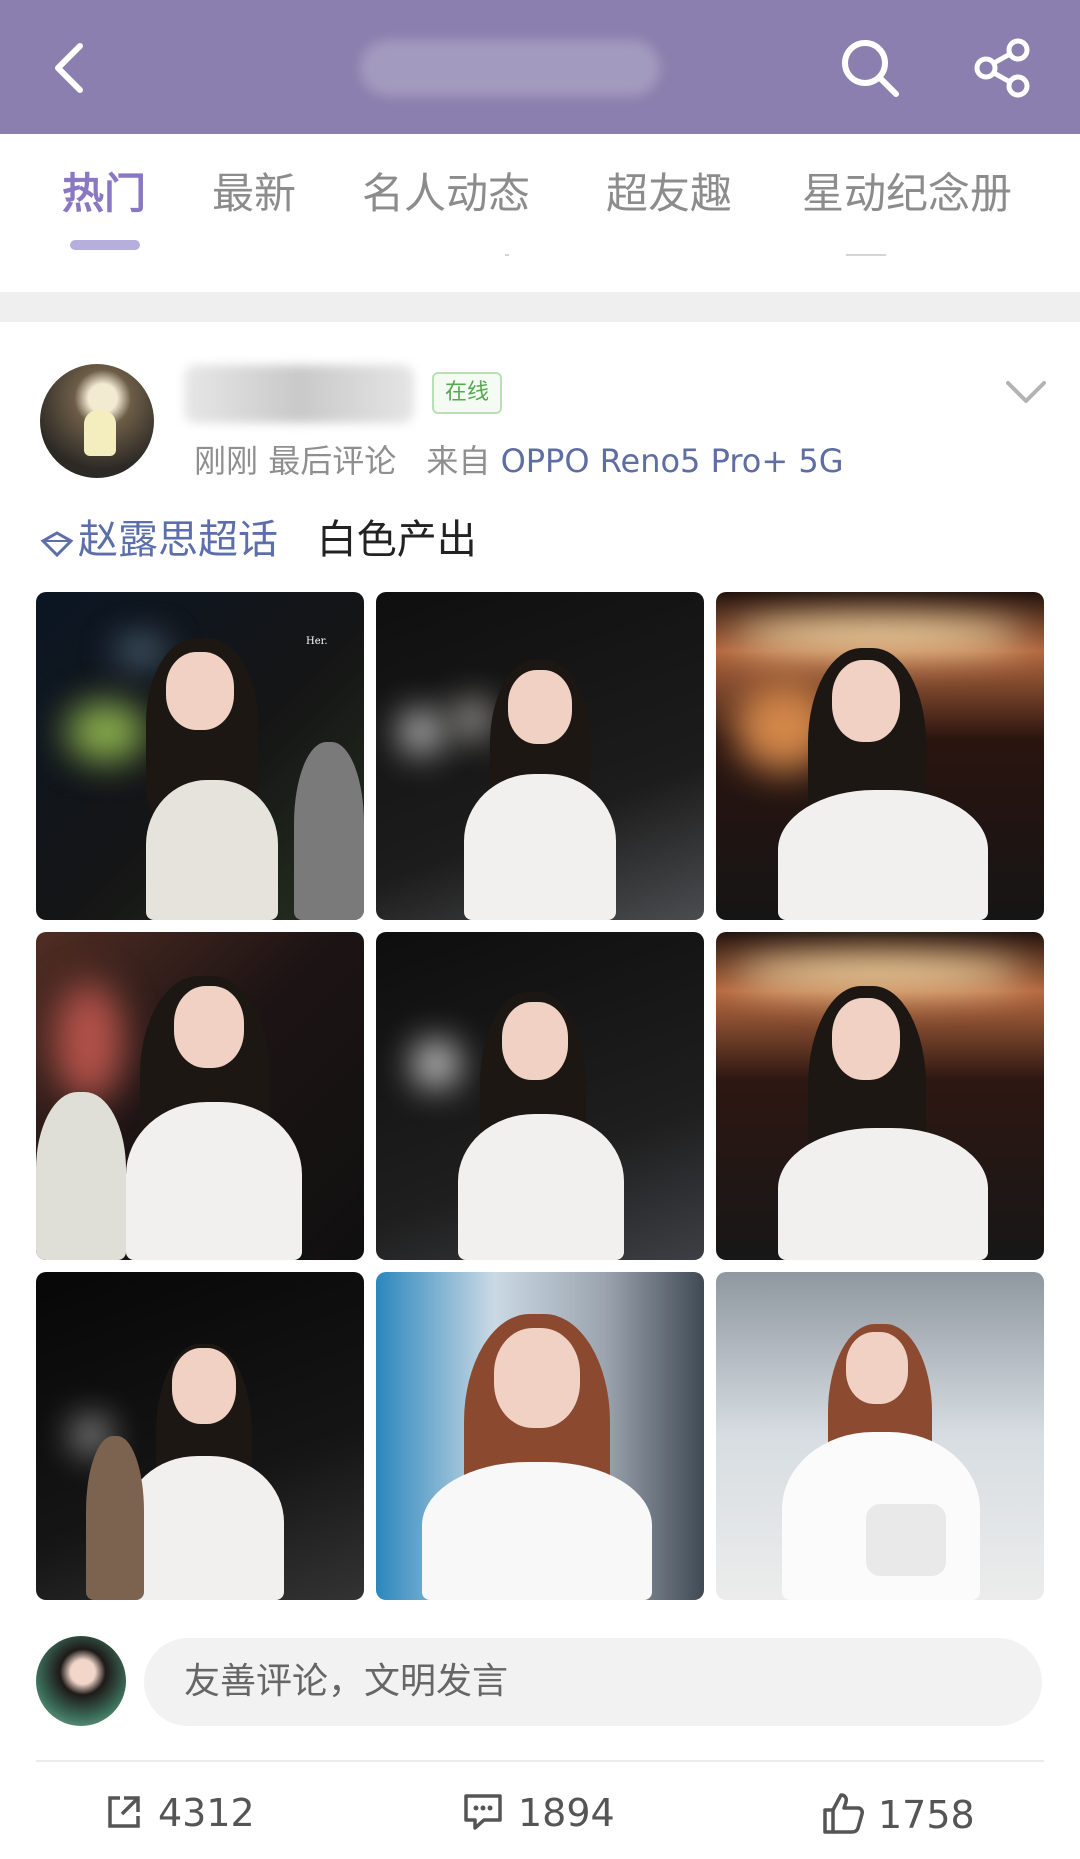 The height and width of the screenshot is (1859, 1080). Describe the element at coordinates (254, 194) in the screenshot. I see `tab-latest: 最新` at that location.